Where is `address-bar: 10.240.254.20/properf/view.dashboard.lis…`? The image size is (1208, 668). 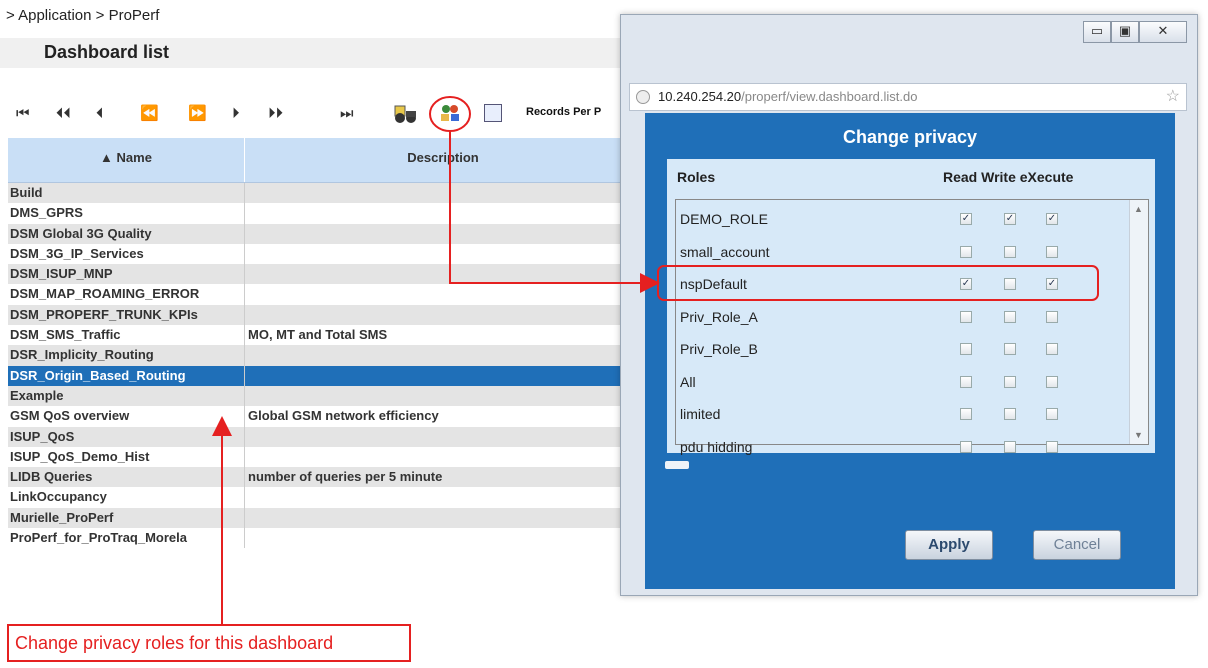
address-bar: 10.240.254.20/properf/view.dashboard.lis… is located at coordinates (908, 97).